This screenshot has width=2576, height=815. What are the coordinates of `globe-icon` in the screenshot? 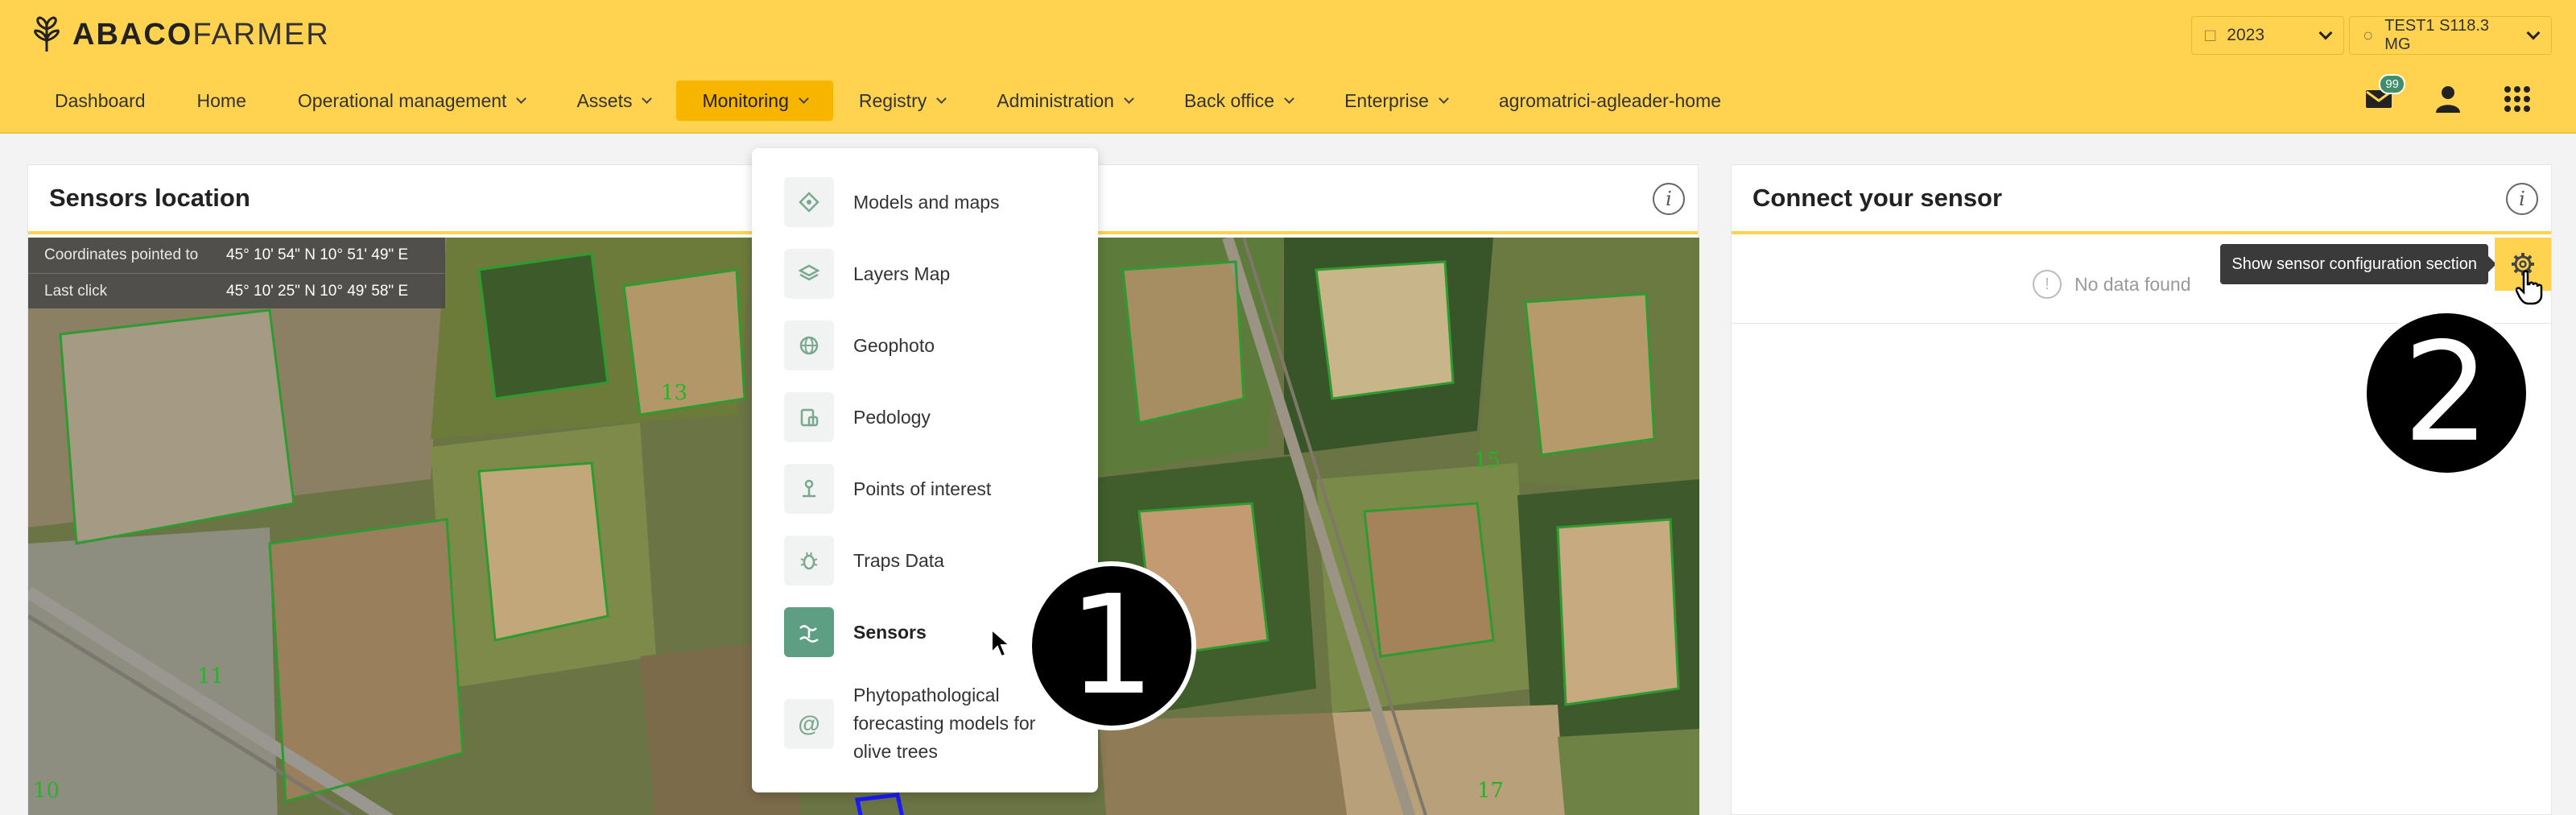 It's located at (809, 345).